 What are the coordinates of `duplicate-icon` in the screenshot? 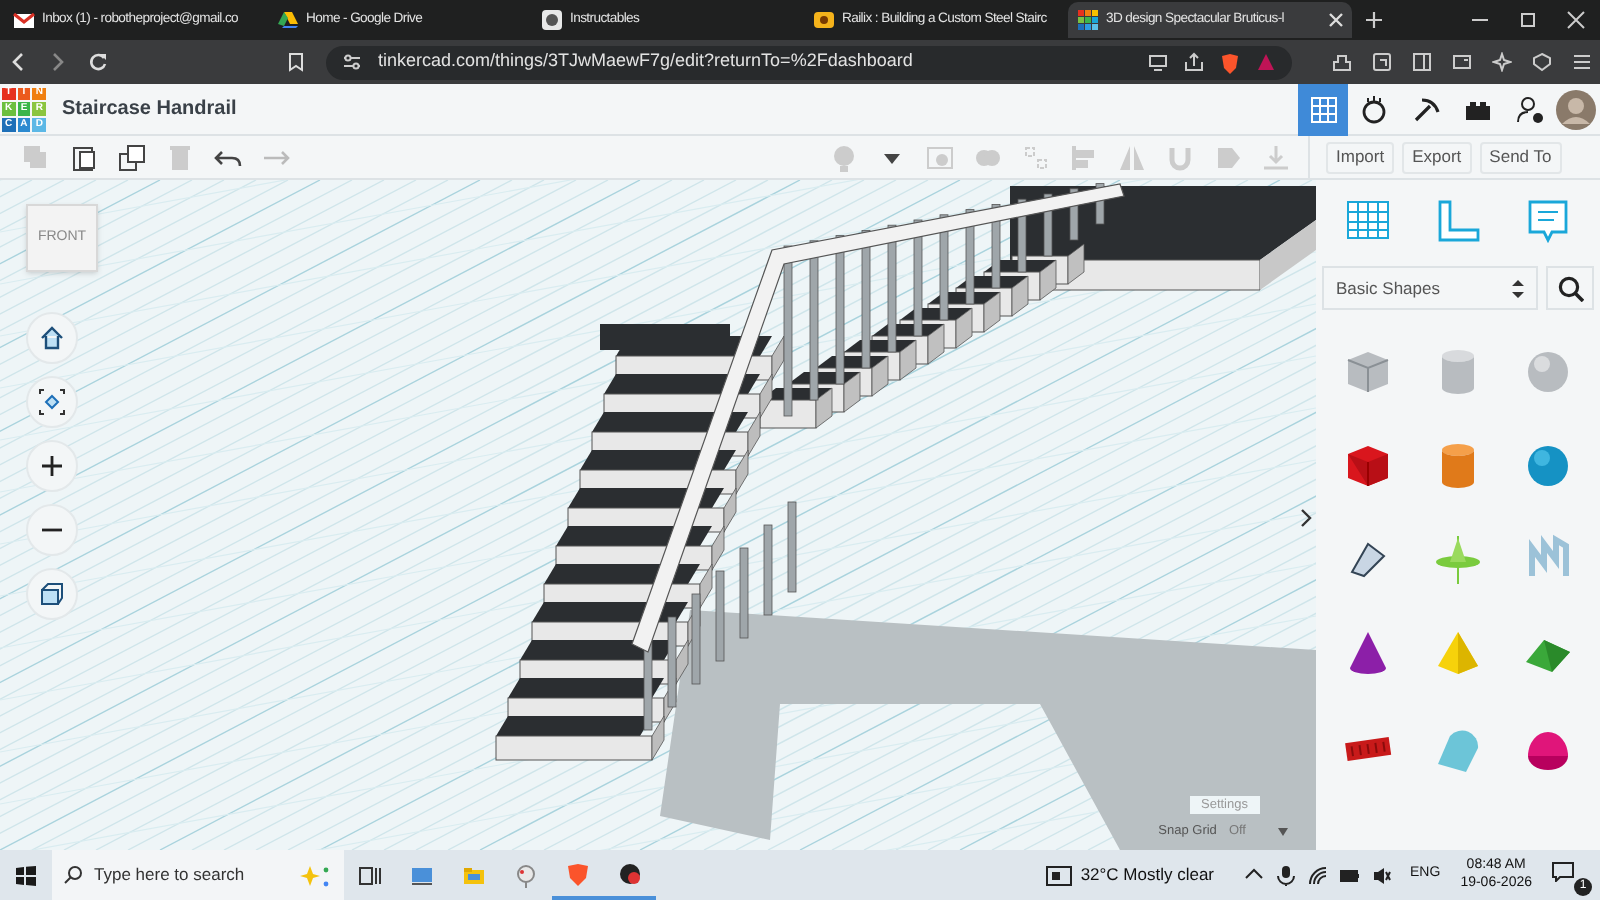 It's located at (132, 157).